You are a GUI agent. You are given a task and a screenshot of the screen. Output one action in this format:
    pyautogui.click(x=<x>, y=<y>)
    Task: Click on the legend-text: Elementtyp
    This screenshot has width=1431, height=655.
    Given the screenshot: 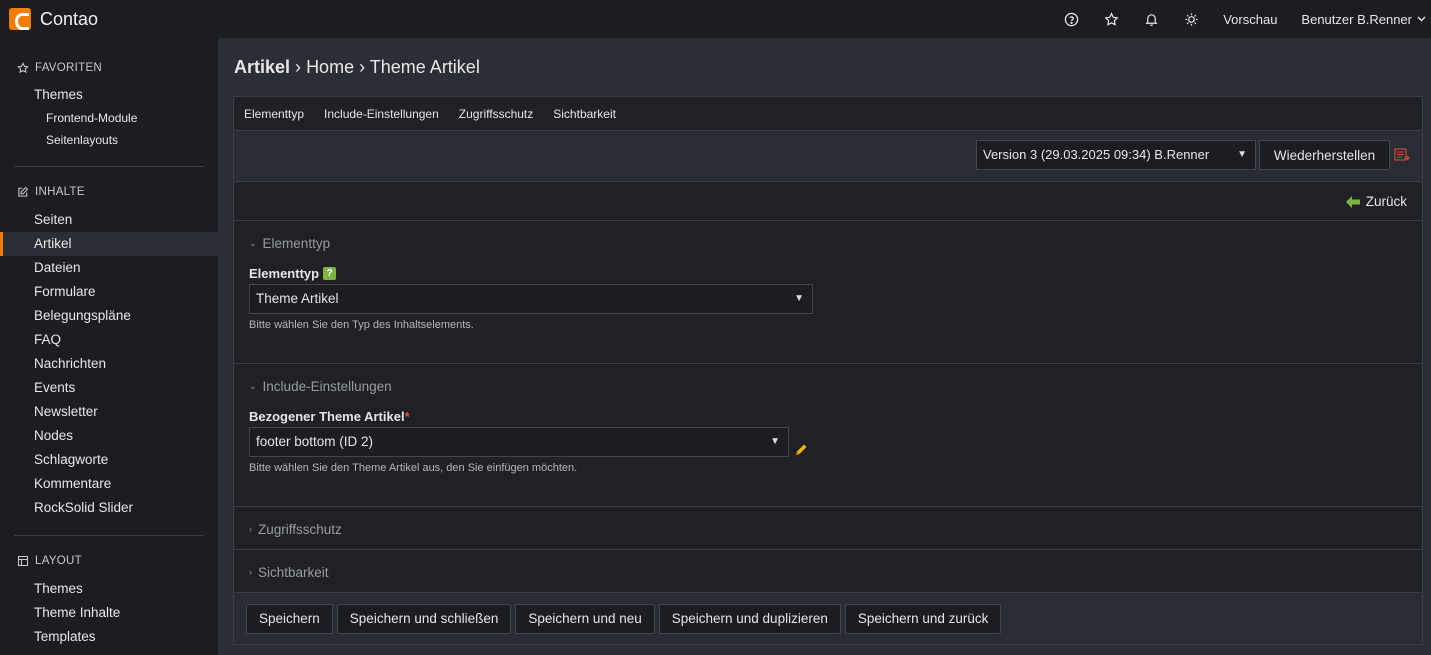 What is the action you would take?
    pyautogui.click(x=296, y=243)
    